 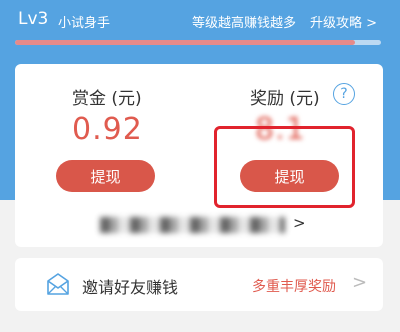 I want to click on envelope-icon, so click(x=58, y=284).